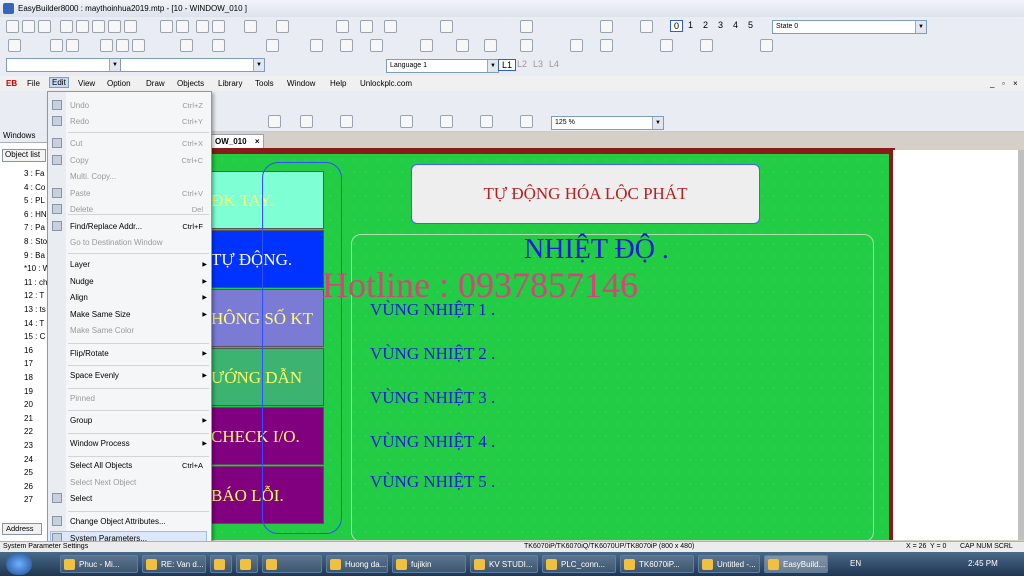 The height and width of the screenshot is (576, 1024). What do you see at coordinates (28, 472) in the screenshot?
I see `tree-item: 25` at bounding box center [28, 472].